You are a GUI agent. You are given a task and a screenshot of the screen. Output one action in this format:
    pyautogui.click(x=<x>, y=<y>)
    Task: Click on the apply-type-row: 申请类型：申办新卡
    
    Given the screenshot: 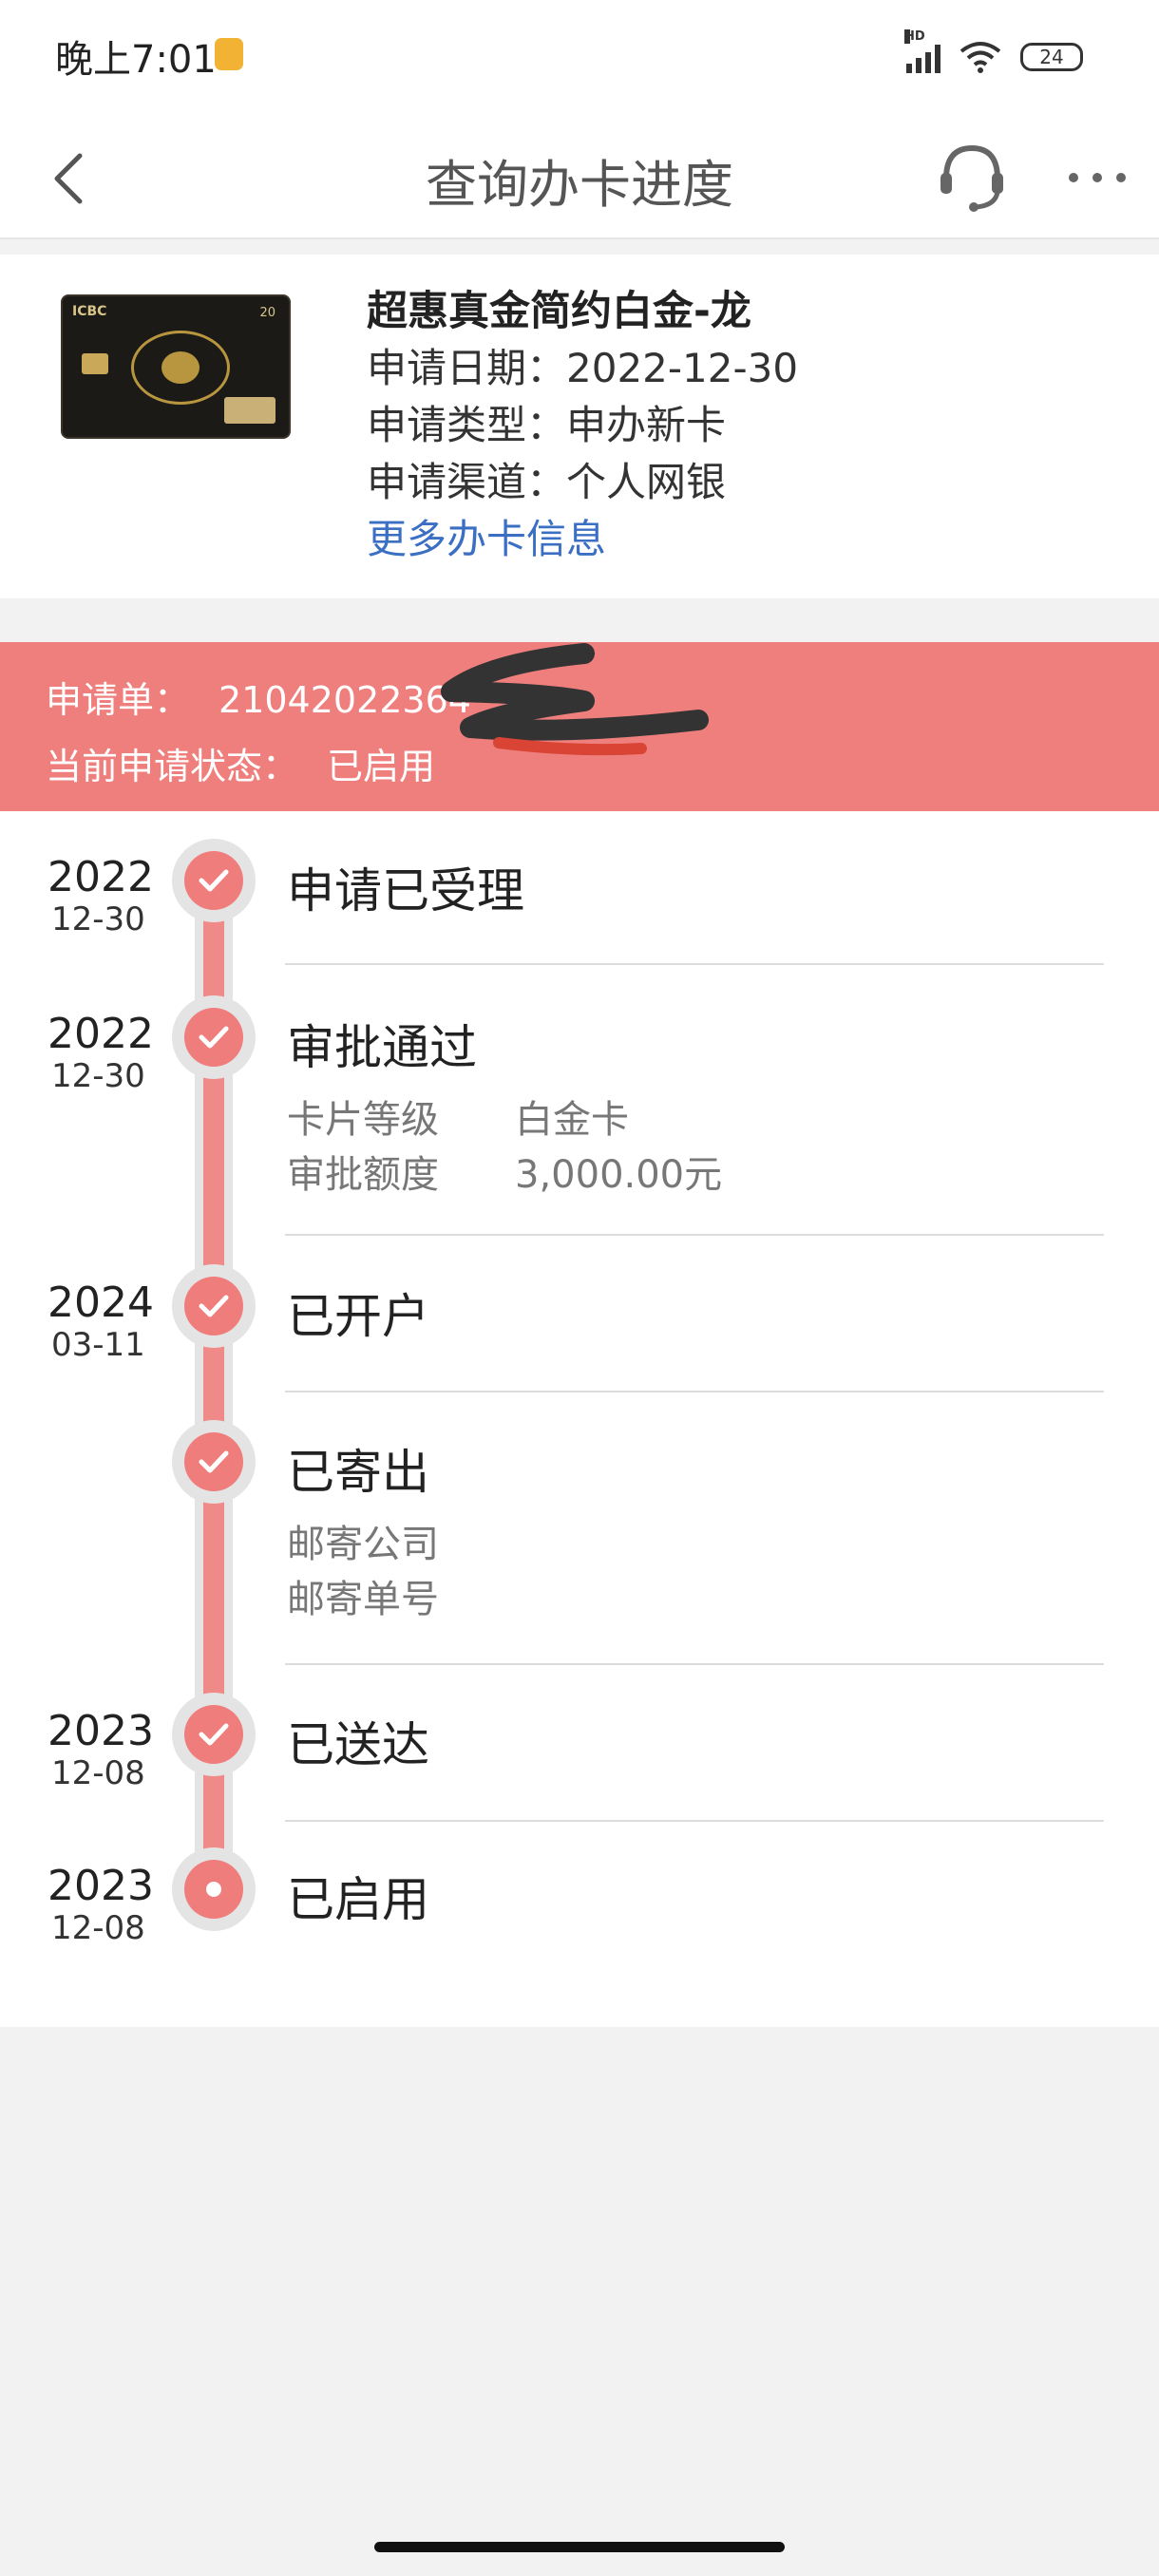 What is the action you would take?
    pyautogui.click(x=582, y=425)
    